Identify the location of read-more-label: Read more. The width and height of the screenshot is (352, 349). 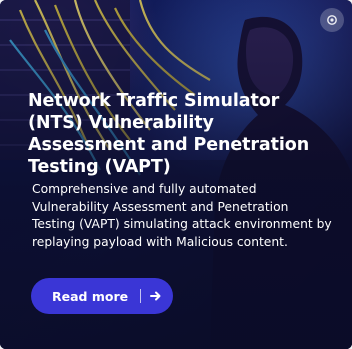
(90, 296).